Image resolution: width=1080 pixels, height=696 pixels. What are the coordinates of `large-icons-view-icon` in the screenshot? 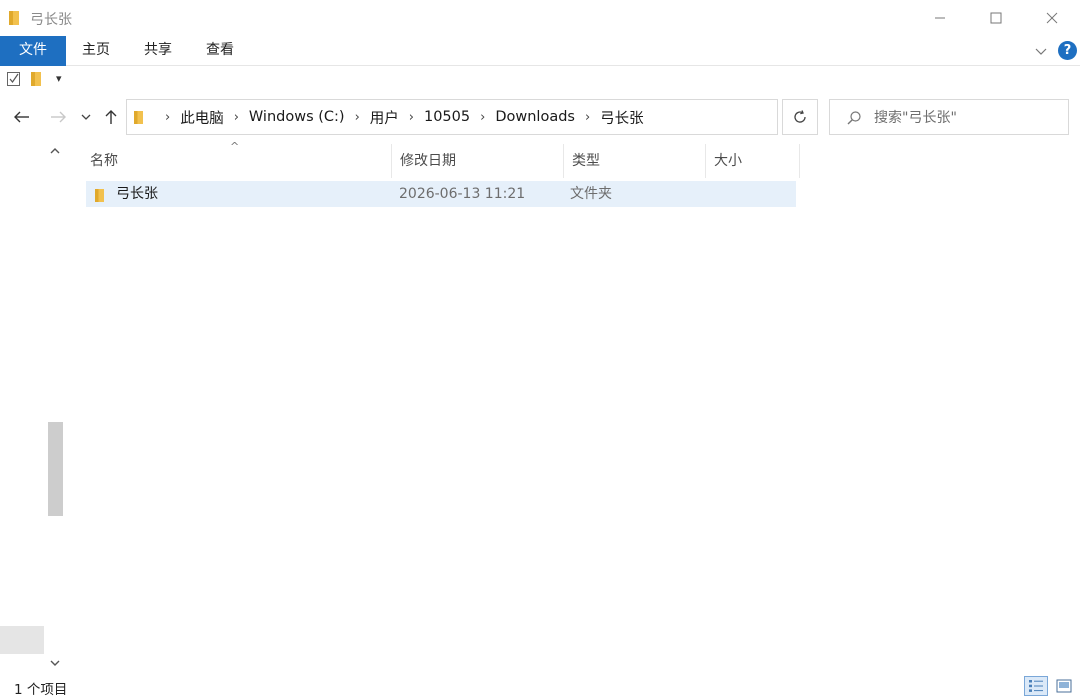 It's located at (1064, 686).